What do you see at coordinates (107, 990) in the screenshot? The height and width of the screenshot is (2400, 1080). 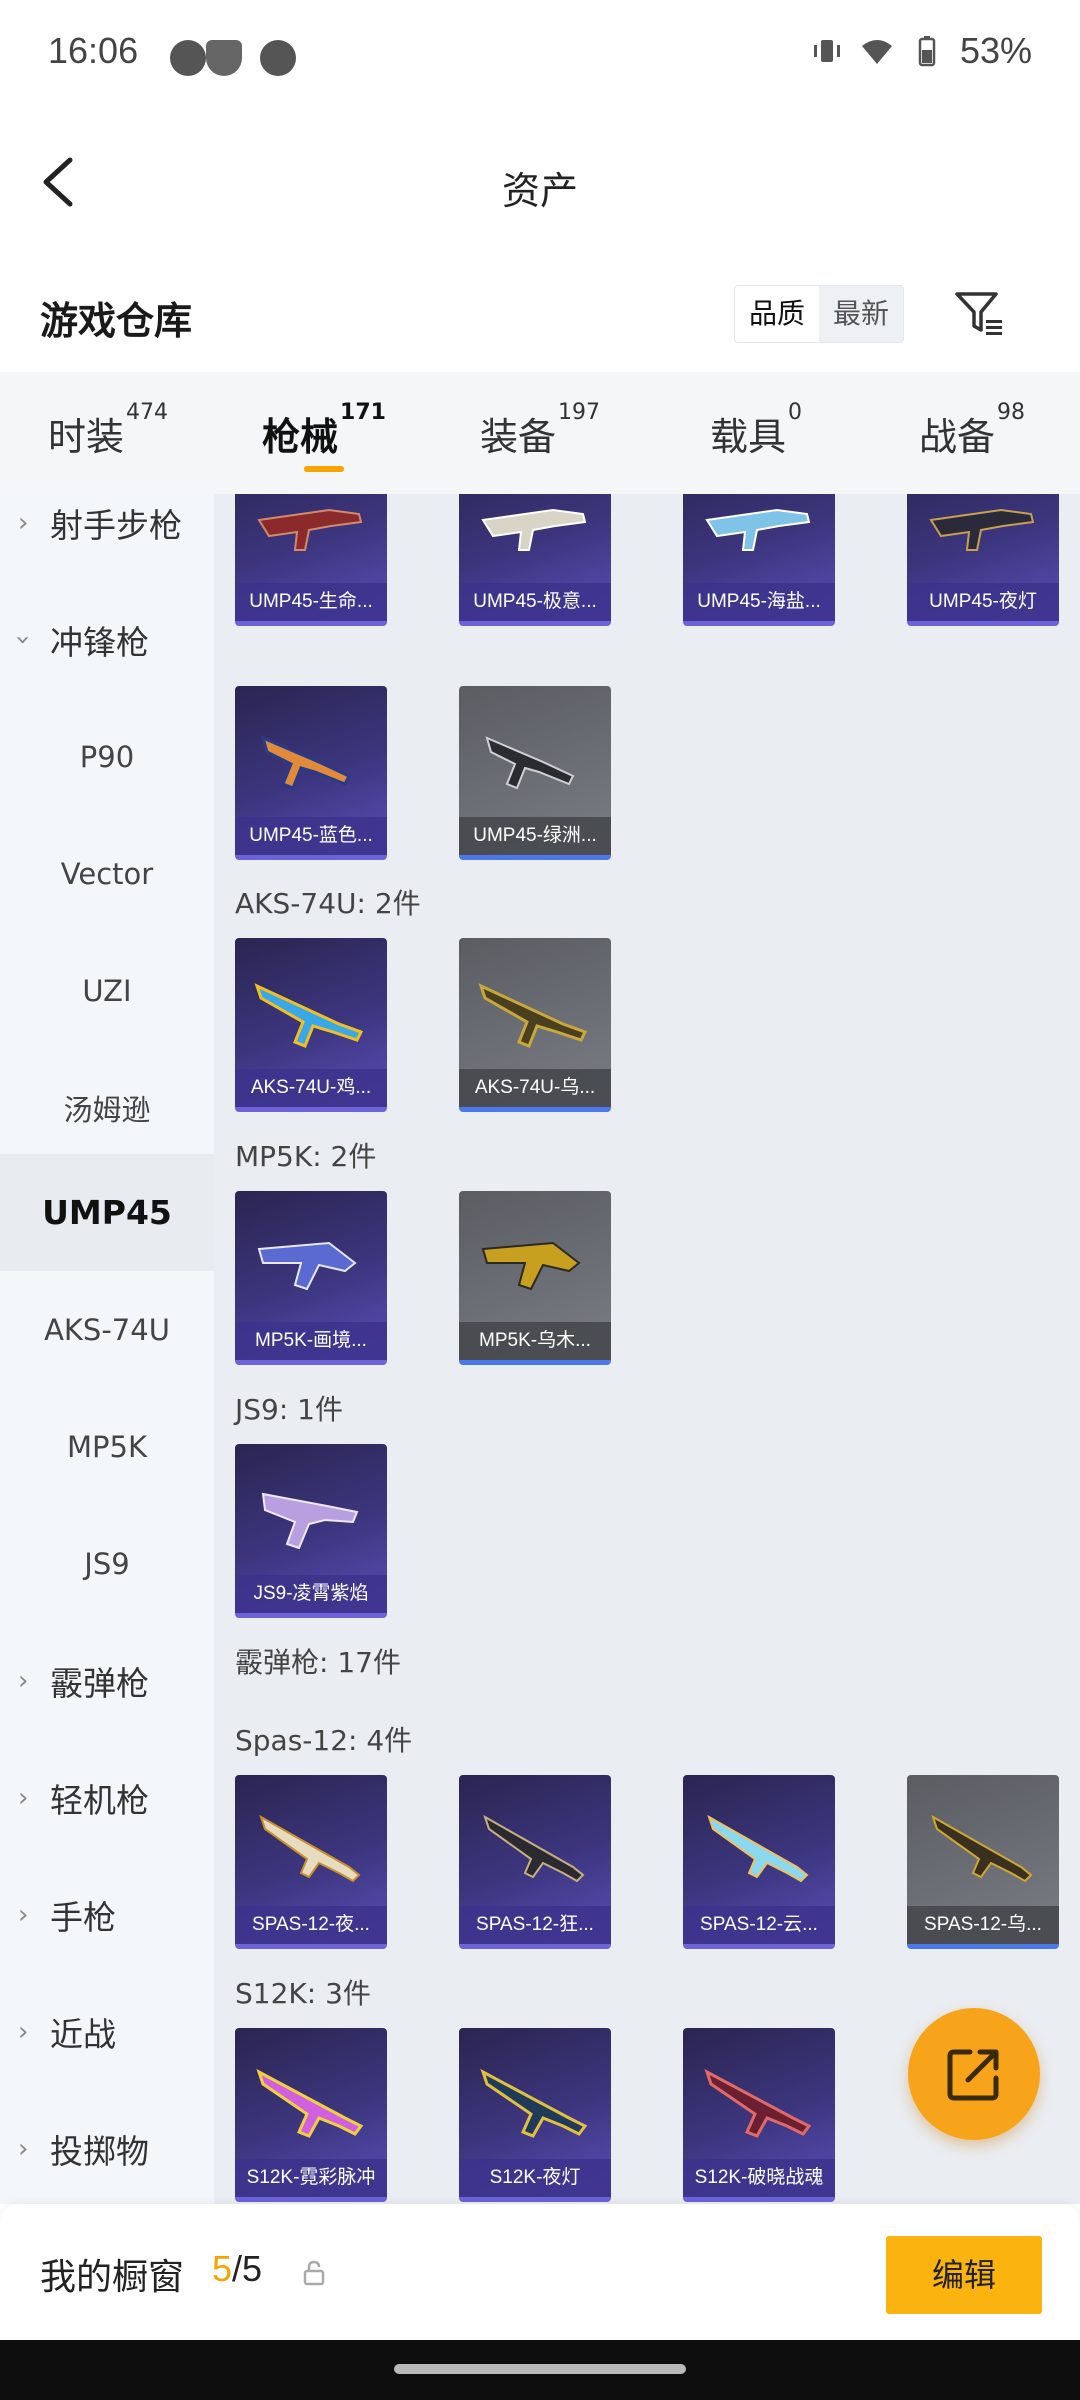 I see `sidebar-item-uzi: UZI` at bounding box center [107, 990].